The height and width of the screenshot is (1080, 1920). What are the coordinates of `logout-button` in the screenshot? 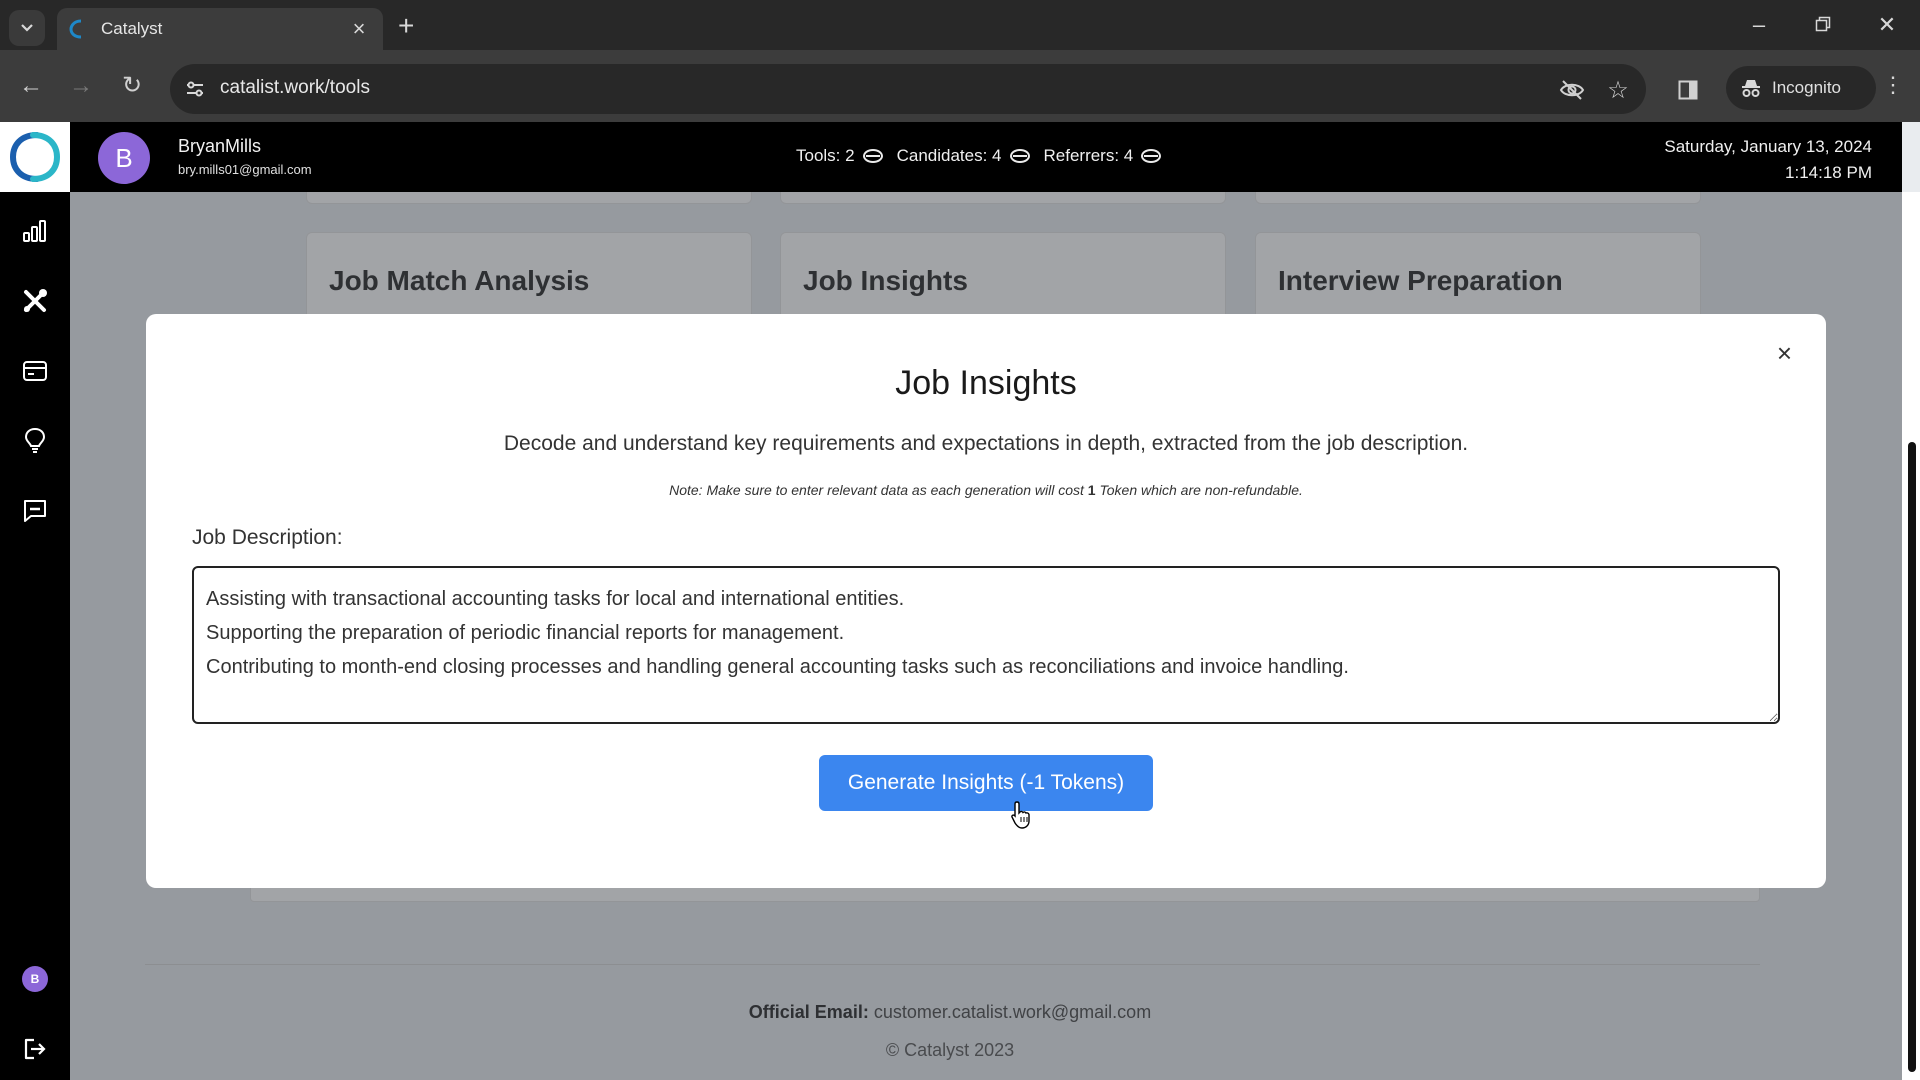 It's located at (35, 1049).